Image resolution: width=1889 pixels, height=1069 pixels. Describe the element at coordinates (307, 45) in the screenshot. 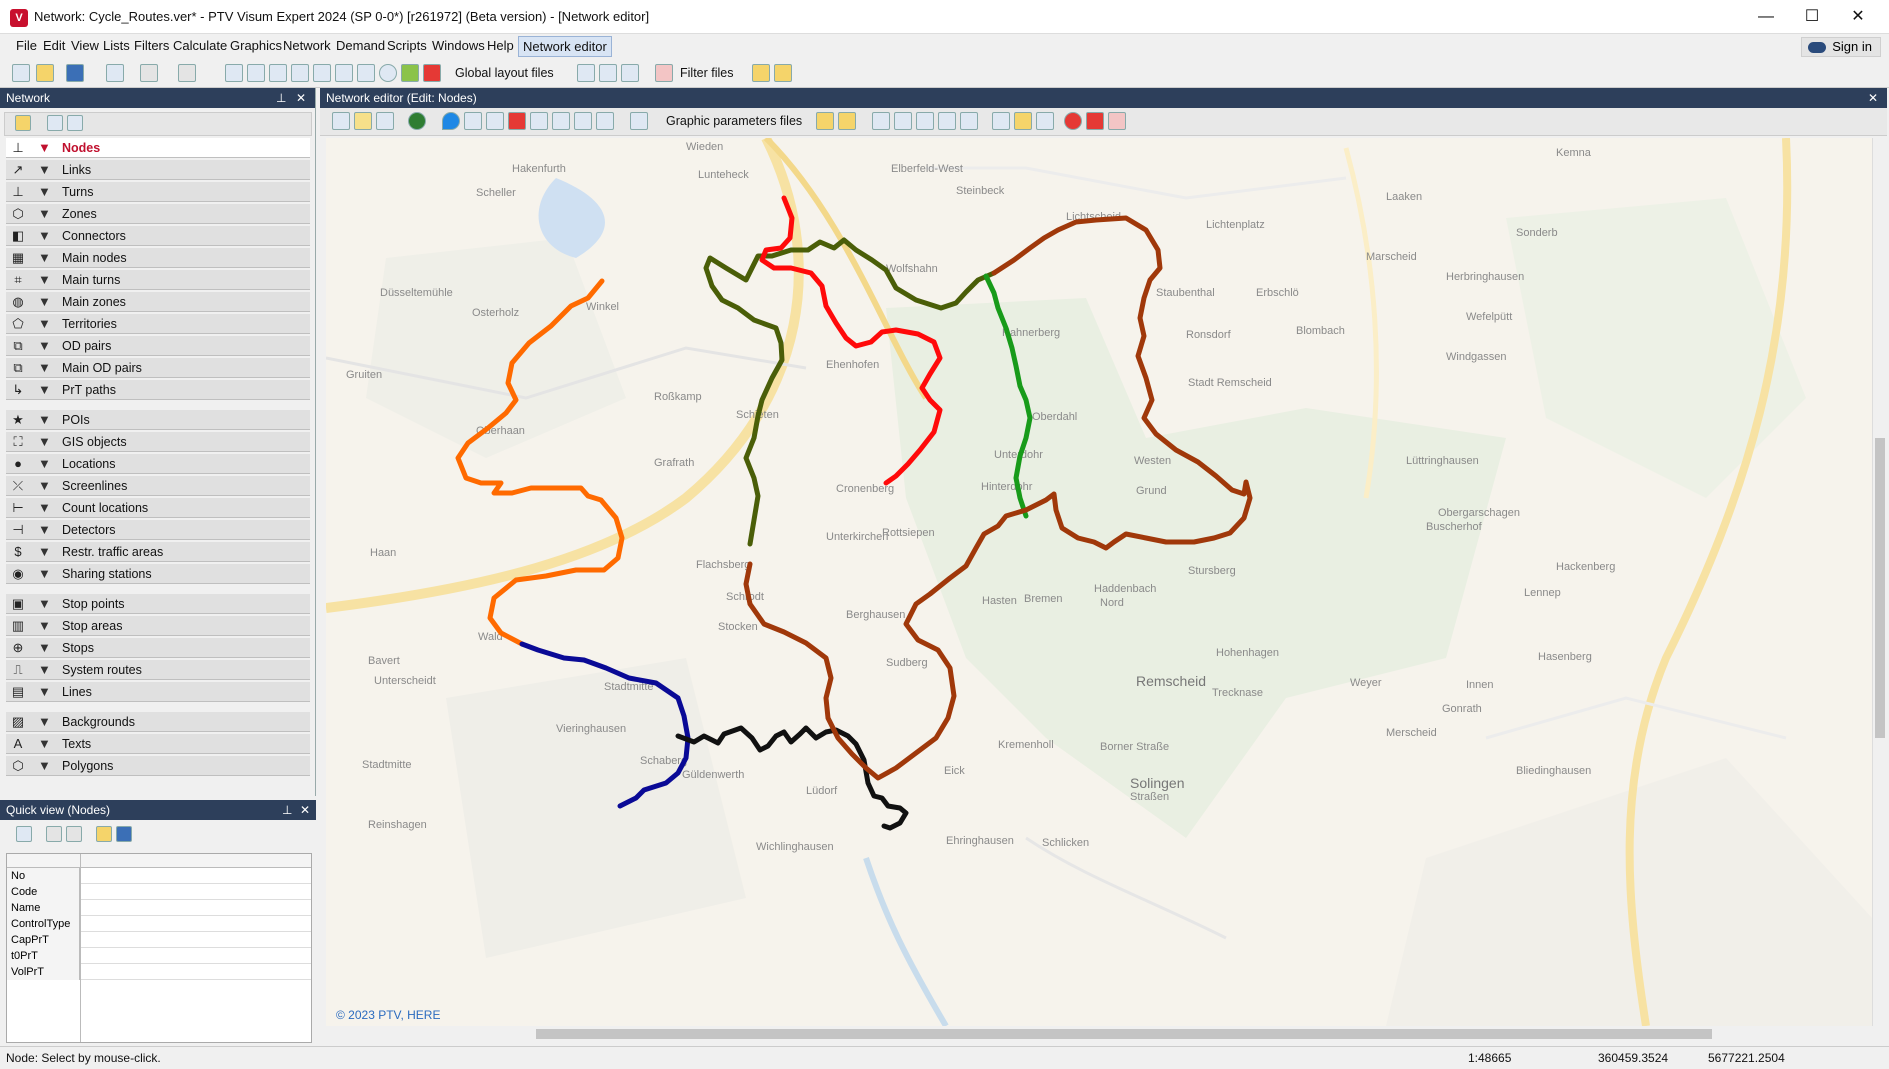

I see `menu-network: Network` at that location.